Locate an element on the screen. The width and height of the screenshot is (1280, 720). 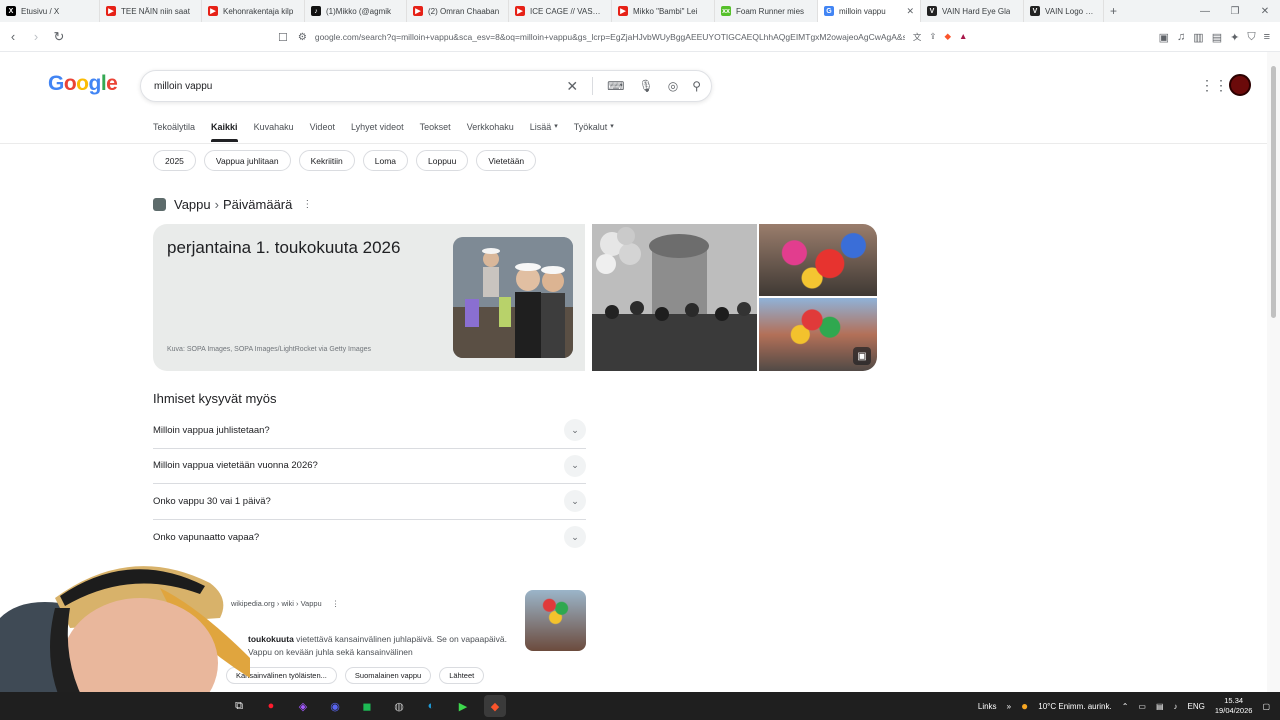
refinement-chip: Kekriitiin is located at coordinates (326, 160).